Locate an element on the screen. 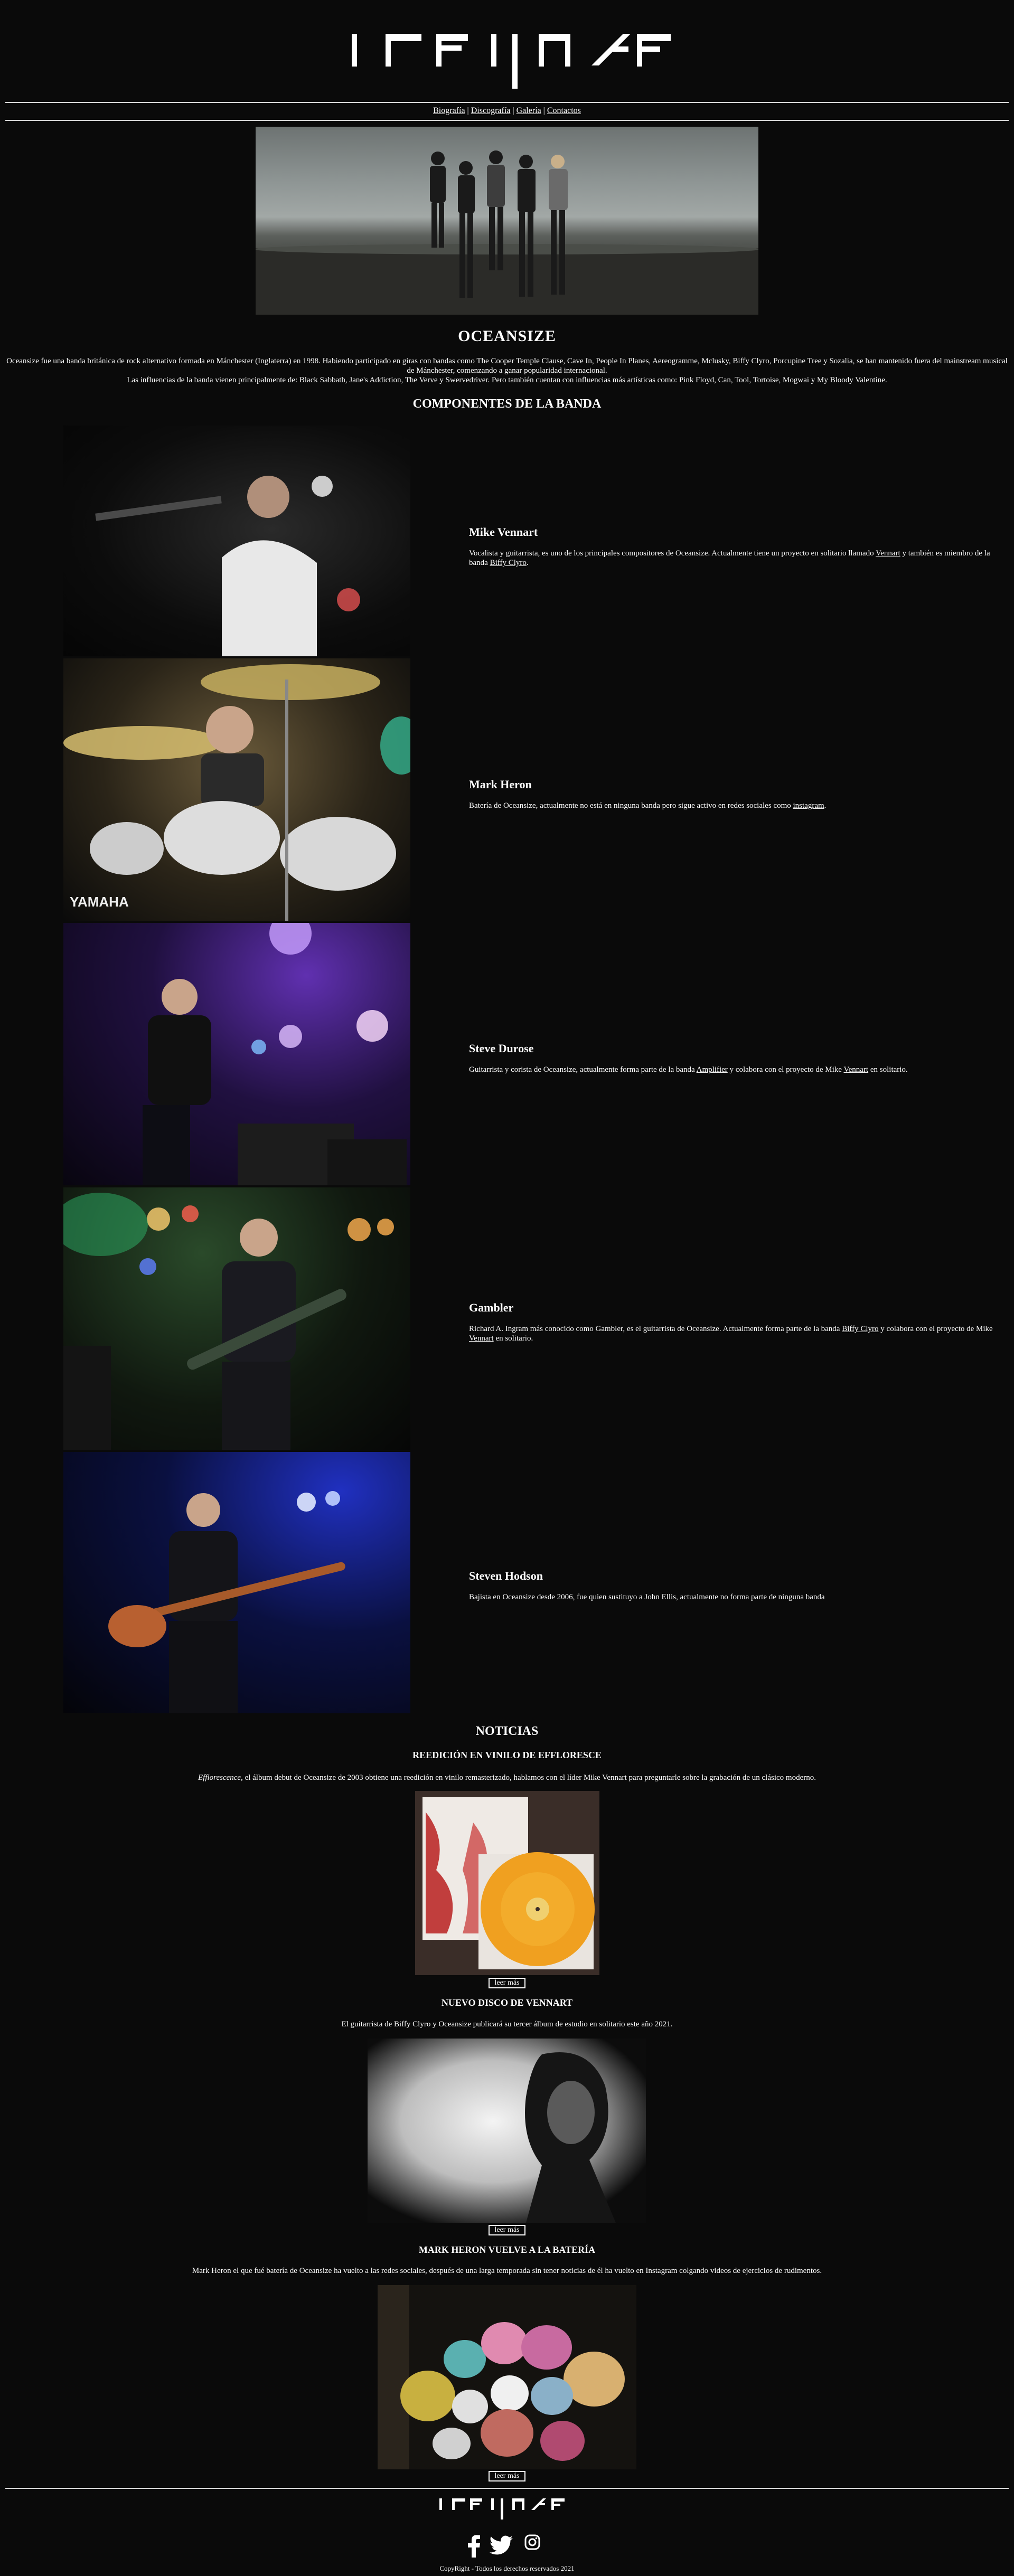  header-divider-top is located at coordinates (507, 102).